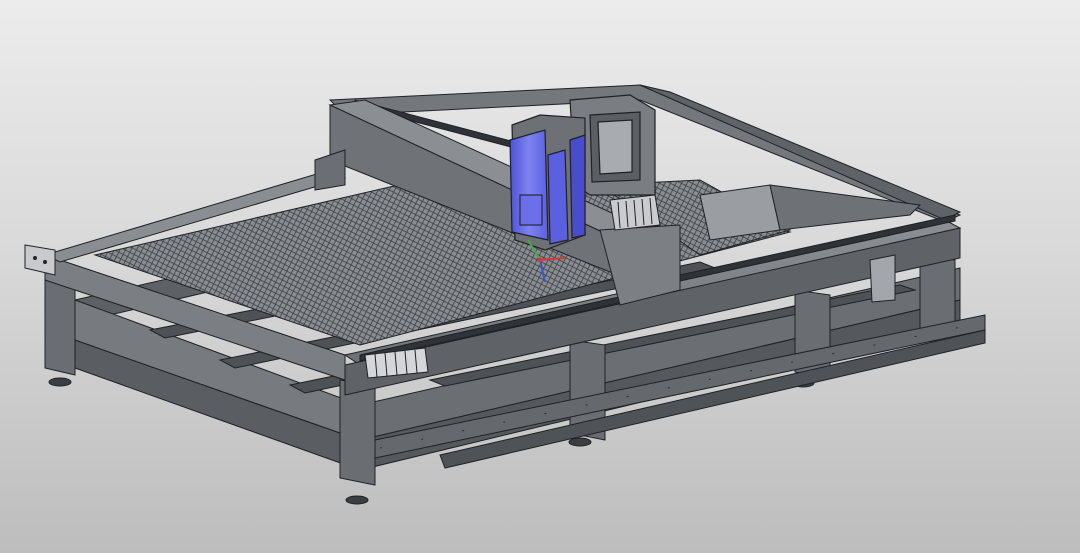  I want to click on gantry-sensor-block, so click(635, 212).